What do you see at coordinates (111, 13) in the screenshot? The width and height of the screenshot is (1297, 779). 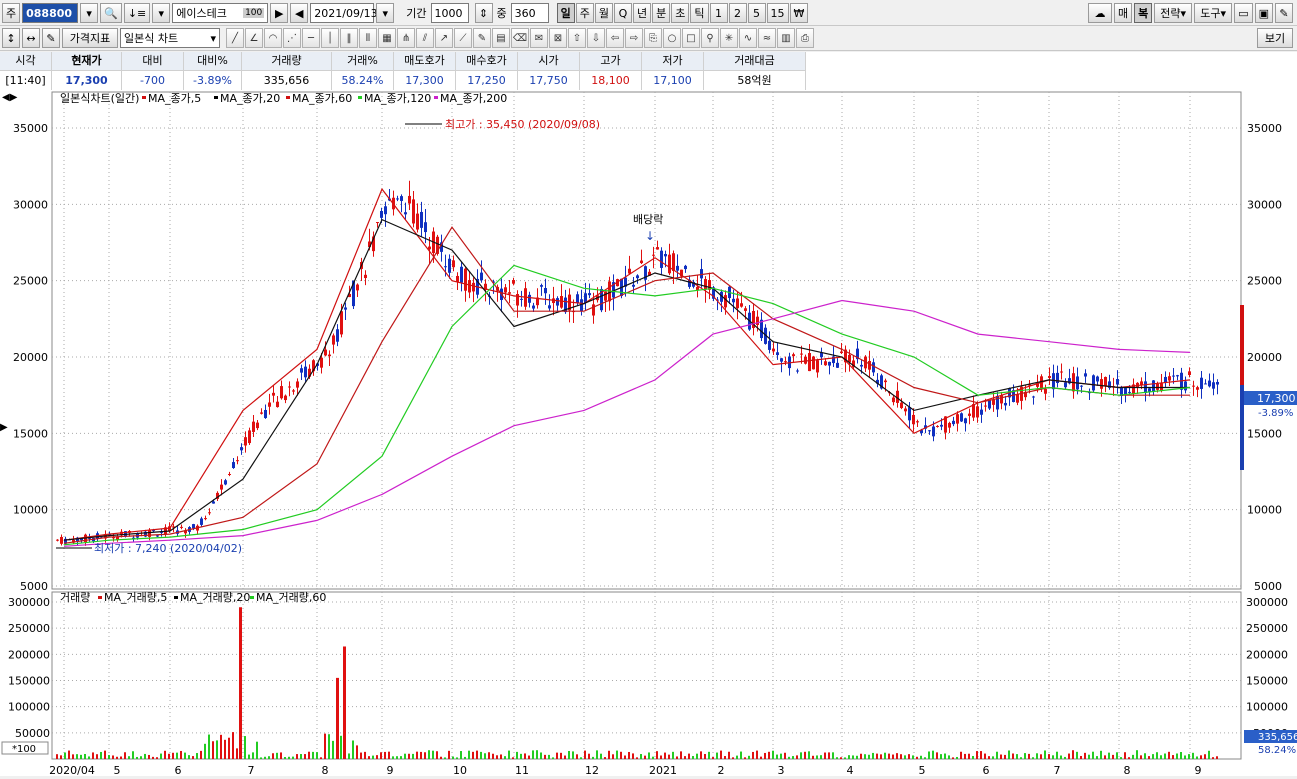 I see `search-icon: 🔍` at bounding box center [111, 13].